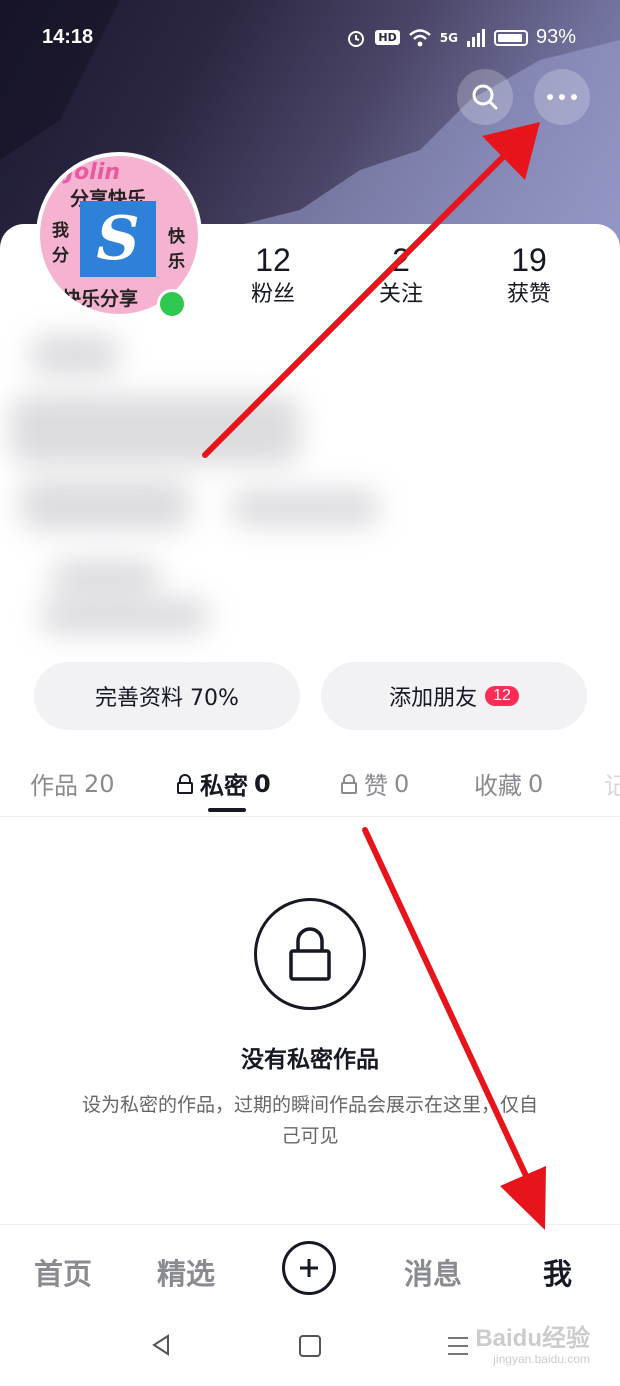 This screenshot has width=620, height=1386. Describe the element at coordinates (529, 275) in the screenshot. I see `stat-likes: 19 获赞` at that location.